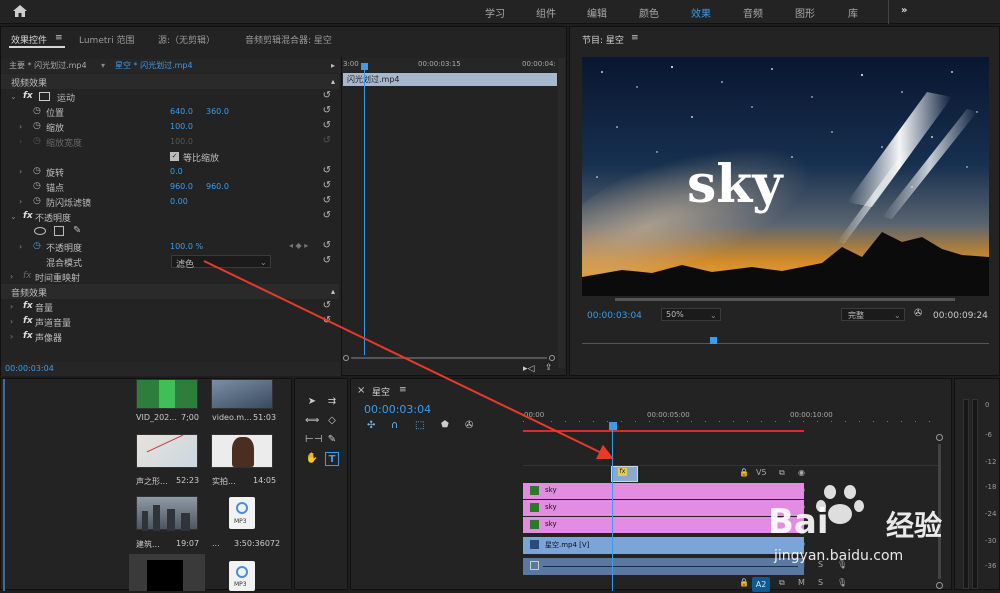 Image resolution: width=1000 pixels, height=593 pixels. Describe the element at coordinates (217, 186) in the screenshot. I see `anchor-y-value: 960.0` at that location.